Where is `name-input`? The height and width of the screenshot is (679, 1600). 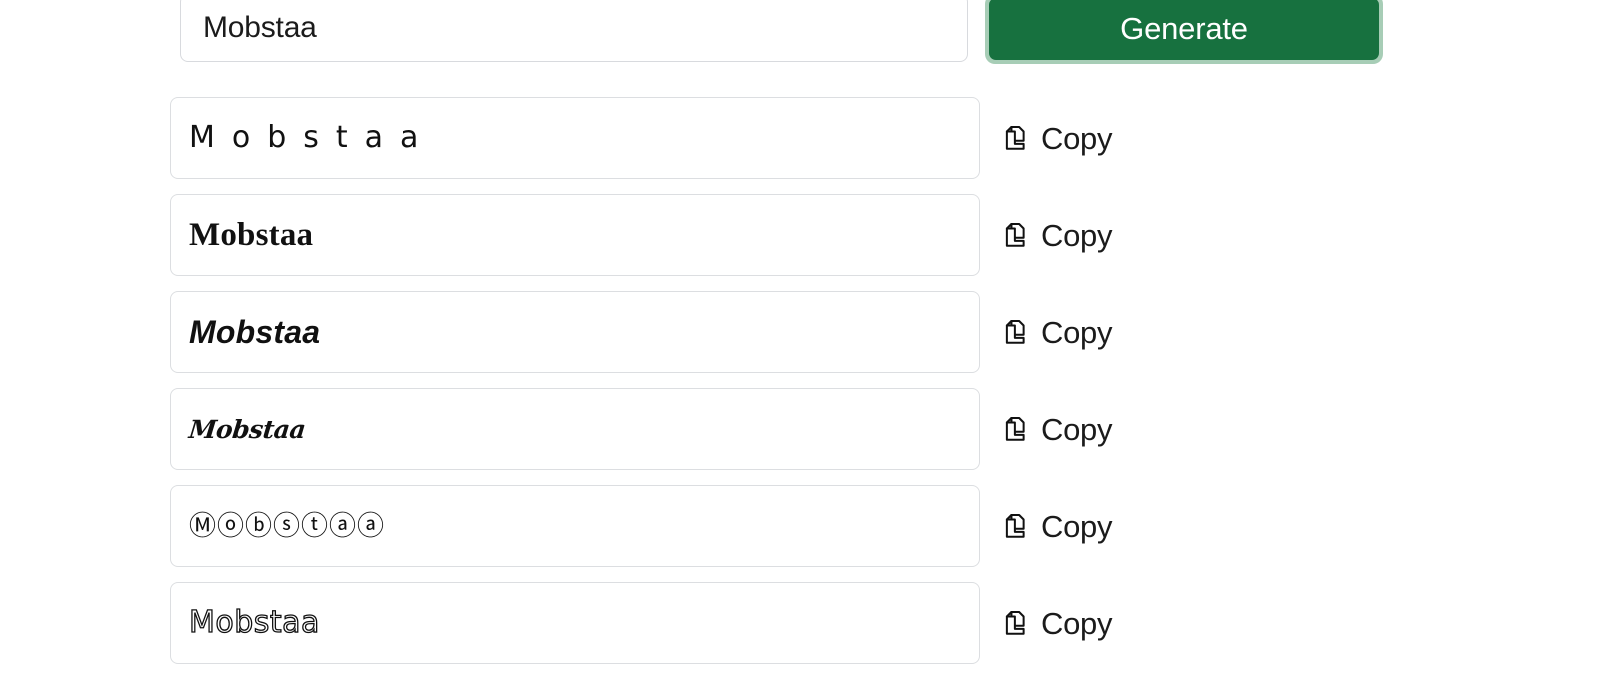 name-input is located at coordinates (574, 31).